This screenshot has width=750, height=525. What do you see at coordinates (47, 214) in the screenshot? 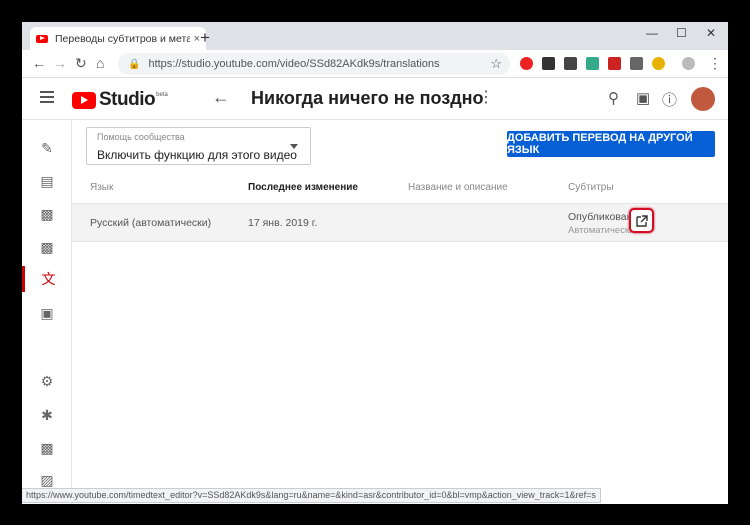
I see `video-icon: ▩` at bounding box center [47, 214].